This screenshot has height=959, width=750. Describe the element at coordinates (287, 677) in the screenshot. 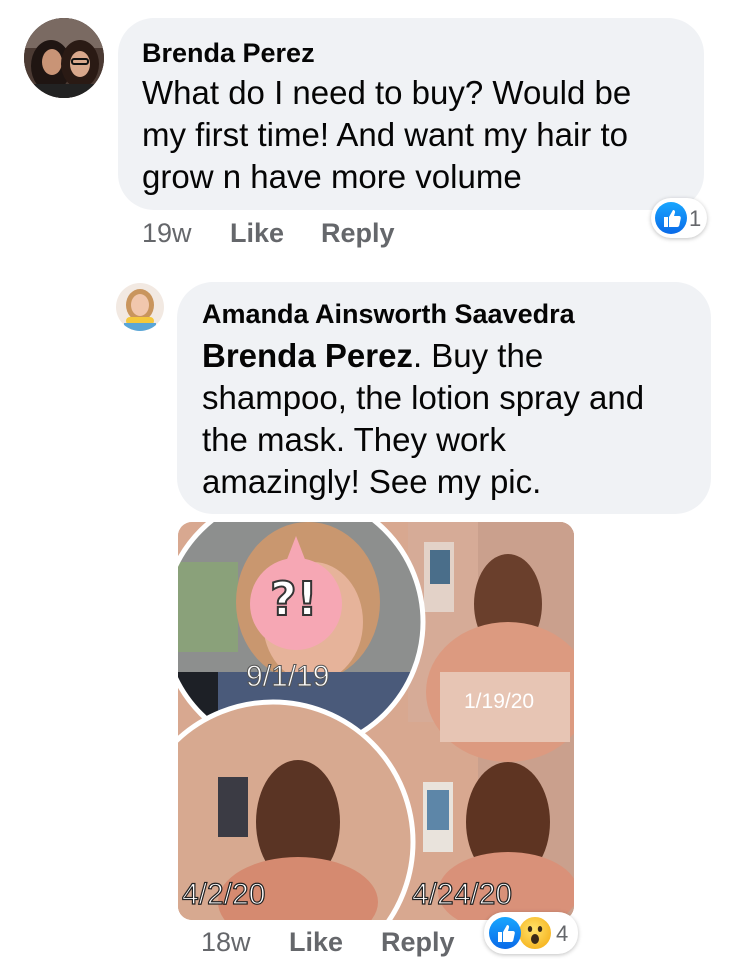

I see `photo-date-1: 9/1/19` at that location.